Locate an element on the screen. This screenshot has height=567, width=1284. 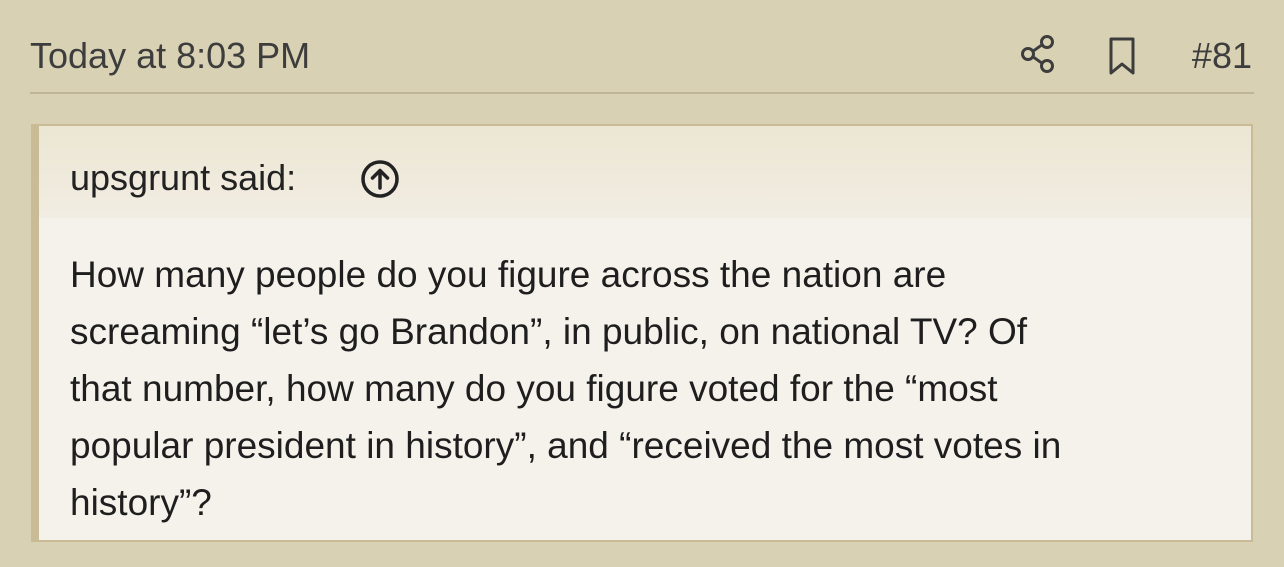
arrow-up-circle-icon is located at coordinates (380, 179).